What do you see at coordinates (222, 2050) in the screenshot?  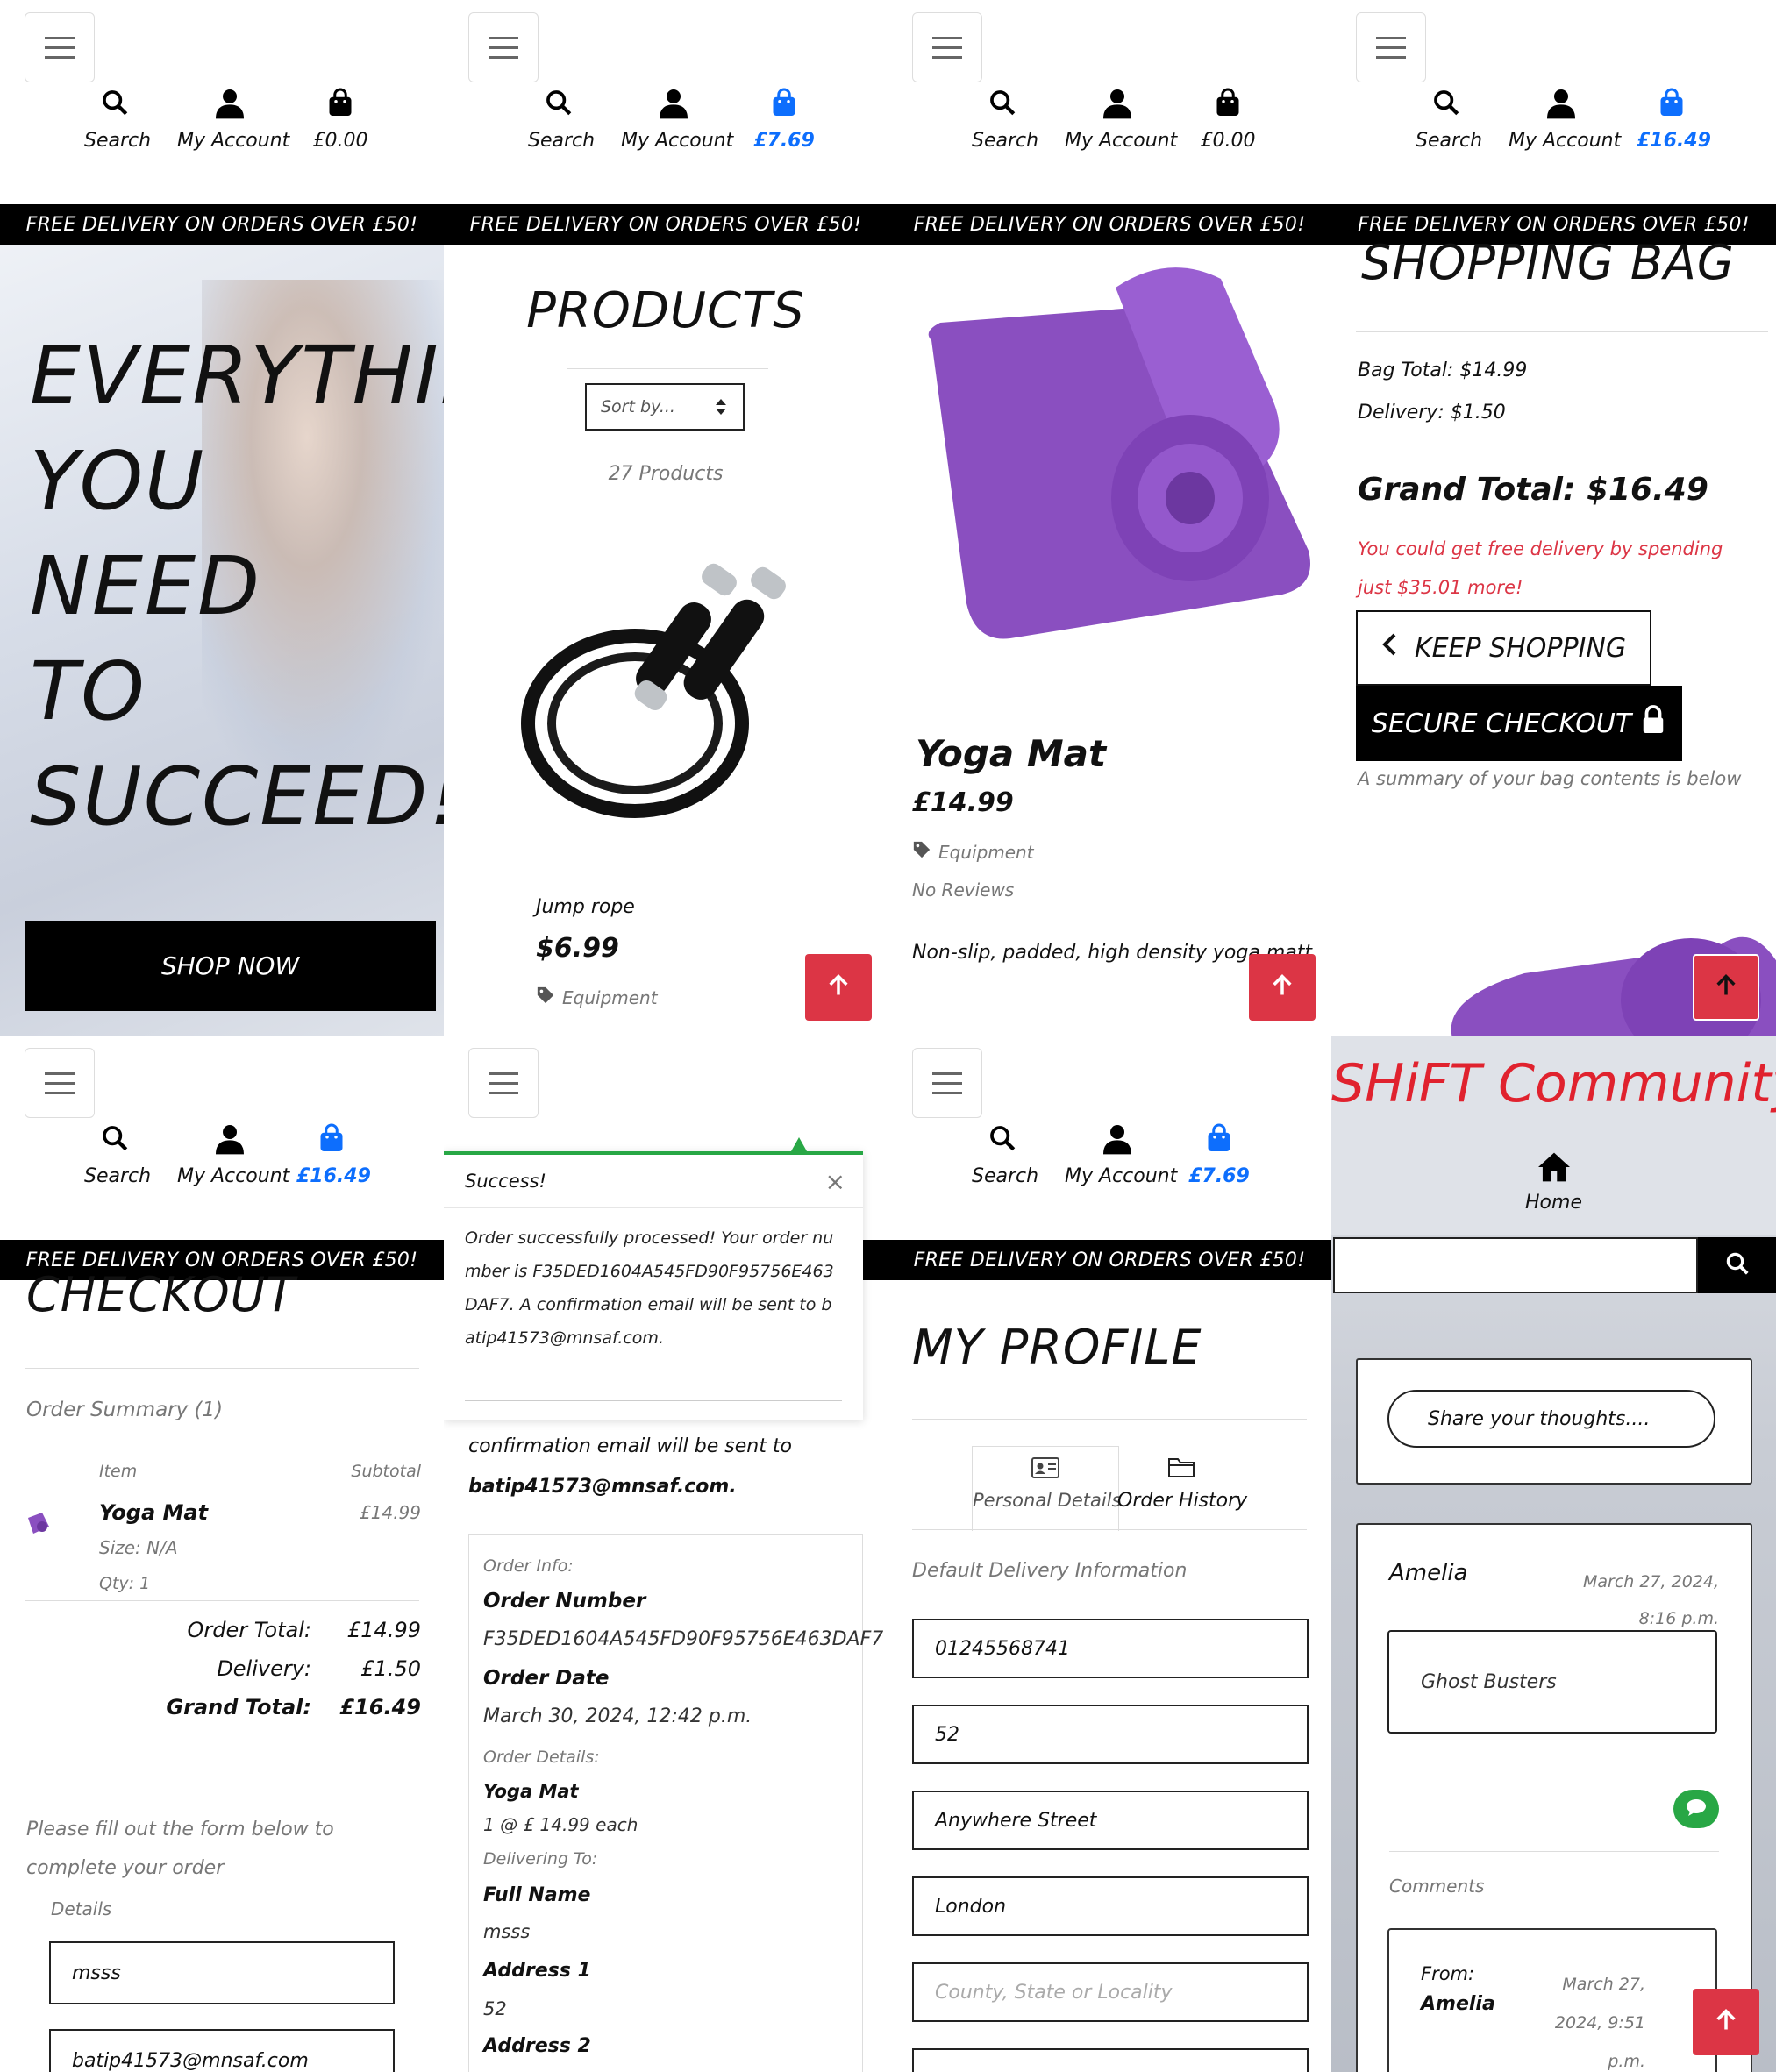 I see `email-field: batip41573@mnsaf.com` at bounding box center [222, 2050].